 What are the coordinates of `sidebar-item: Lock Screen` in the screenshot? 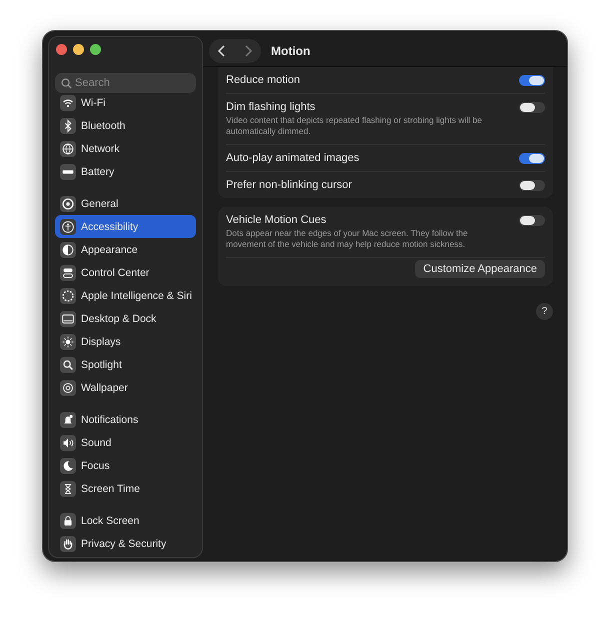 It's located at (125, 520).